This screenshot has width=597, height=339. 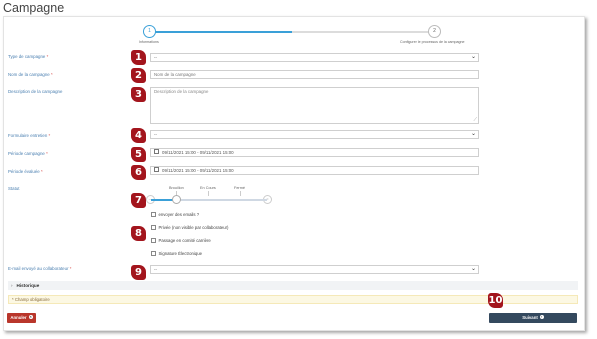 I want to click on email-envoye-select: -- ⌄, so click(x=314, y=269).